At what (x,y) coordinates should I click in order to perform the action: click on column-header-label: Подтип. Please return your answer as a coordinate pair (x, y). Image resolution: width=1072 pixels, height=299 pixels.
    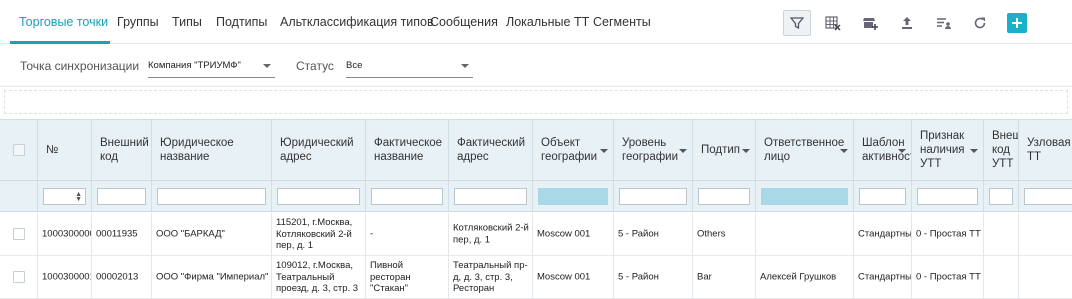
    Looking at the image, I should click on (721, 150).